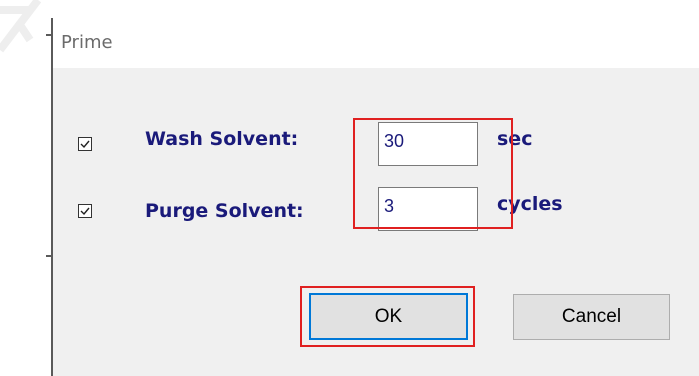  Describe the element at coordinates (388, 316) in the screenshot. I see `ok-button: OK` at that location.